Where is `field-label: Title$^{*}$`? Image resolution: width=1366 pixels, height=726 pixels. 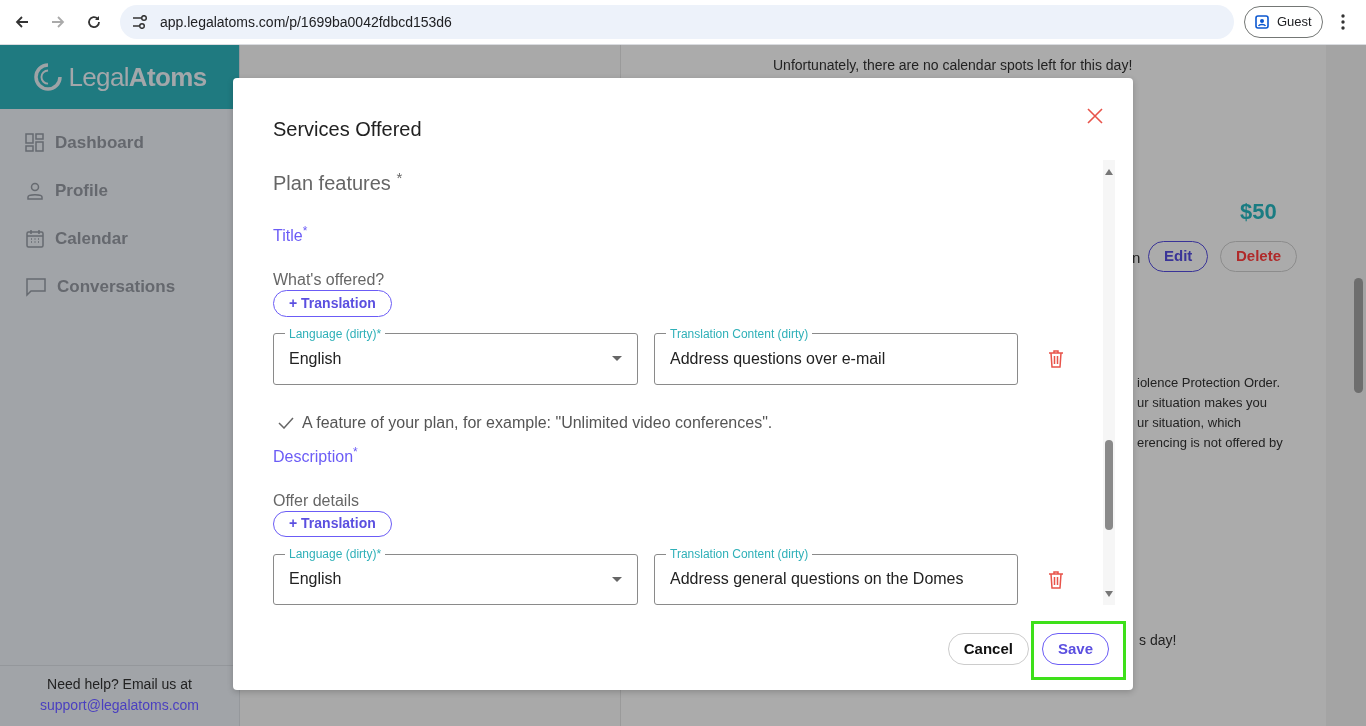 field-label: Title$^{*}$ is located at coordinates (291, 235).